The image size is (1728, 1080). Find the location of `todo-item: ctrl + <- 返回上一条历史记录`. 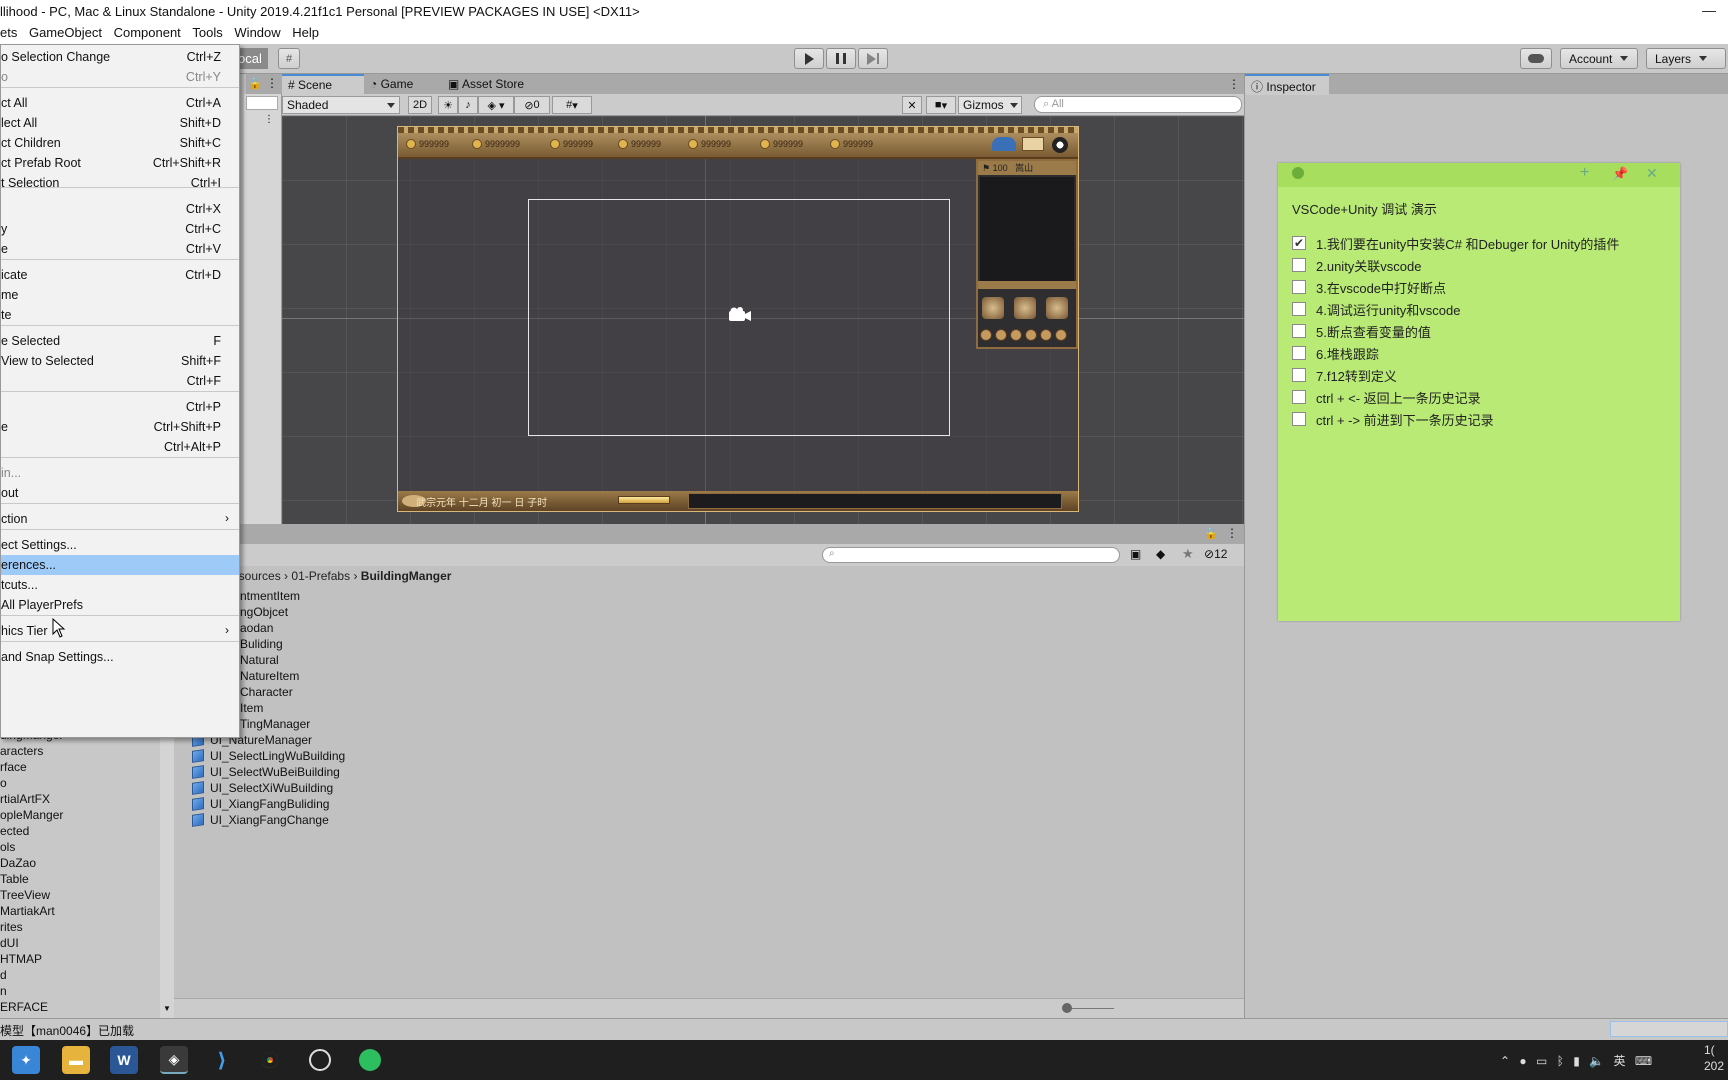

todo-item: ctrl + <- 返回上一条历史记录 is located at coordinates (1386, 397).